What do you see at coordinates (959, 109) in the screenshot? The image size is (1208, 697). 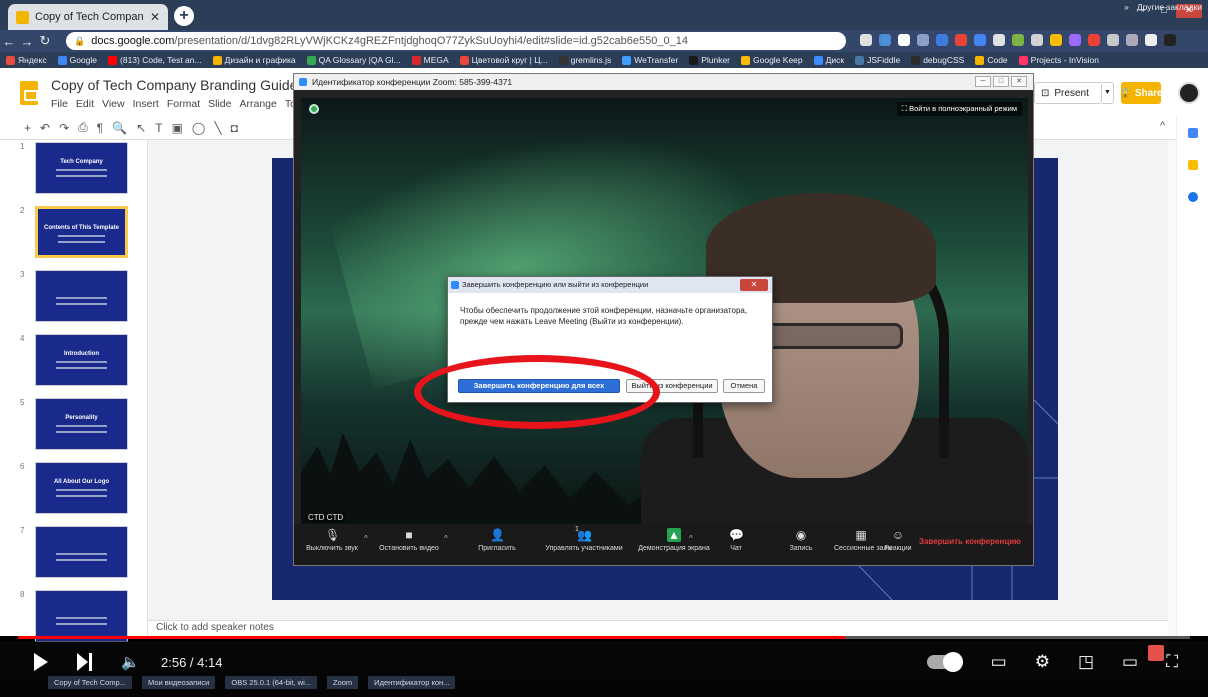 I see `fullscreen-button: ⛶ Войти в полноэкранный режим` at bounding box center [959, 109].